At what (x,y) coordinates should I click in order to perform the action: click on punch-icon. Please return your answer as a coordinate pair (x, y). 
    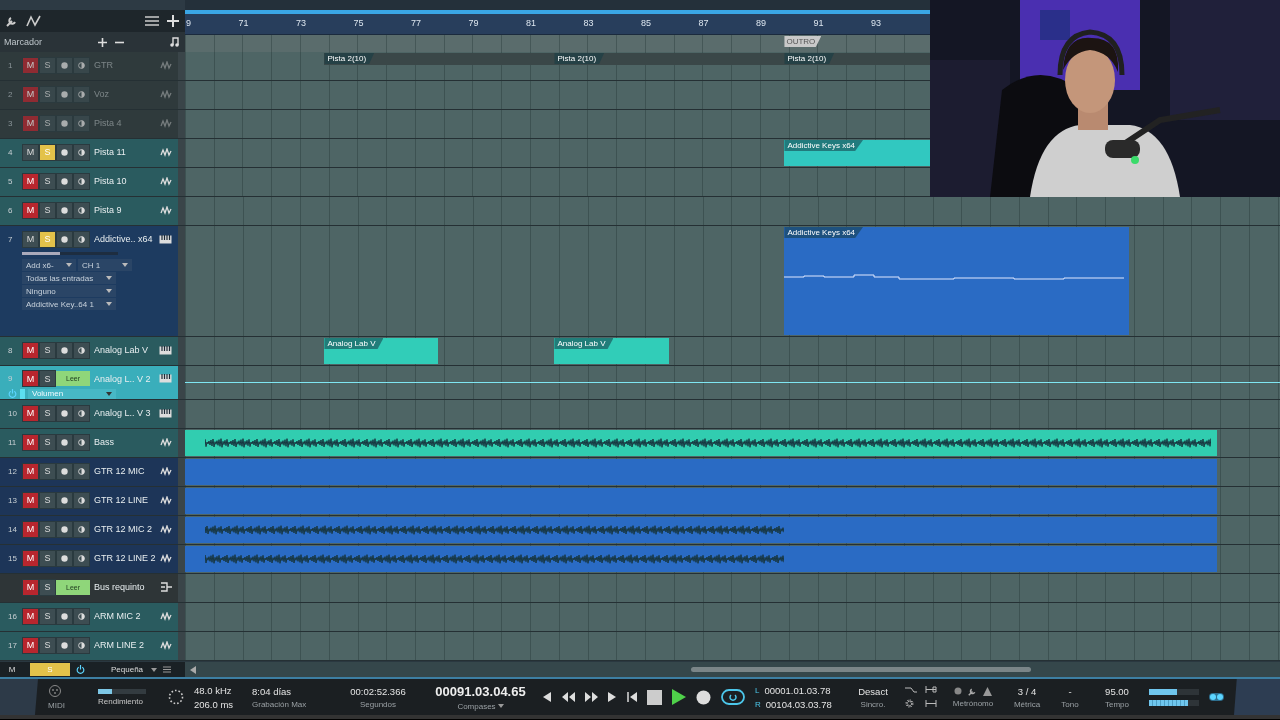
    Looking at the image, I should click on (931, 689).